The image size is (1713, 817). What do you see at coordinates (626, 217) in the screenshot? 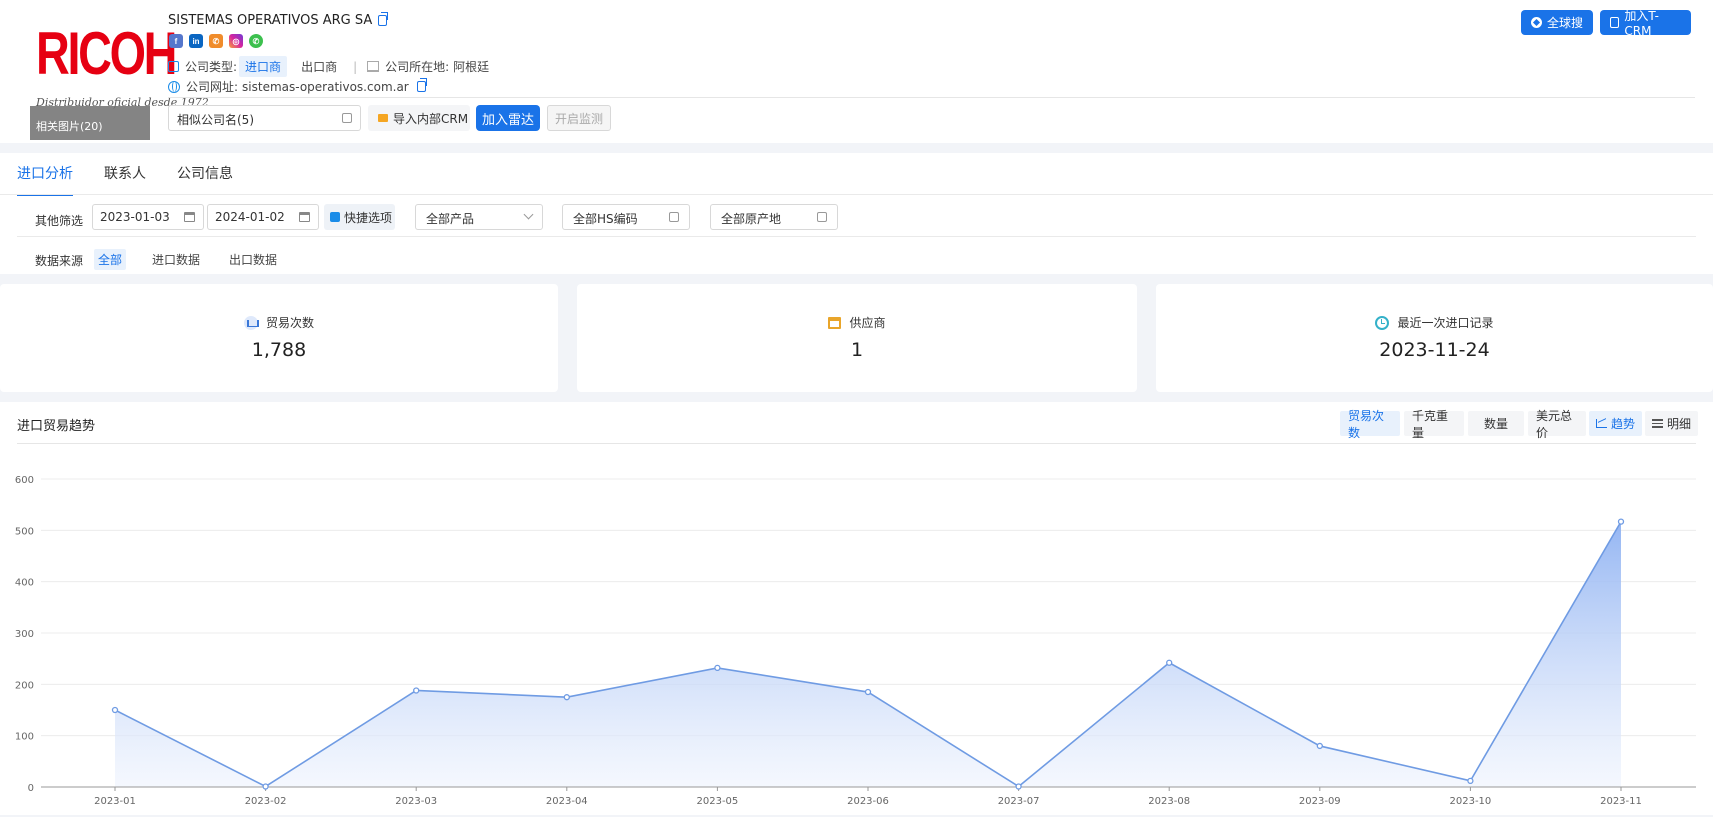
I see `hs-code-select: 全部HS编码` at bounding box center [626, 217].